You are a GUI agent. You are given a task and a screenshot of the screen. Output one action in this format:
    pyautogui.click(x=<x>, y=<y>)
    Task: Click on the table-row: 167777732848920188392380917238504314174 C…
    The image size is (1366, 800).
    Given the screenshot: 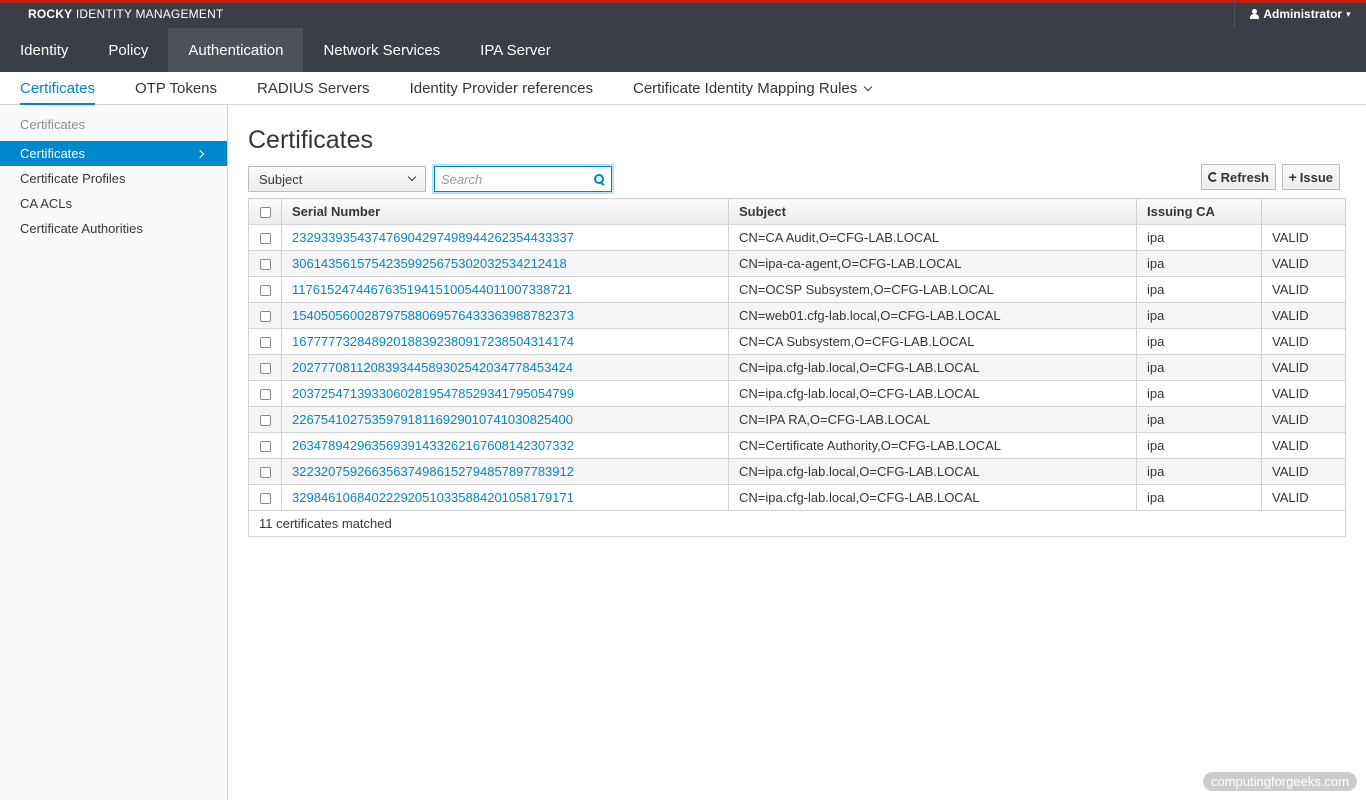 What is the action you would take?
    pyautogui.click(x=797, y=341)
    